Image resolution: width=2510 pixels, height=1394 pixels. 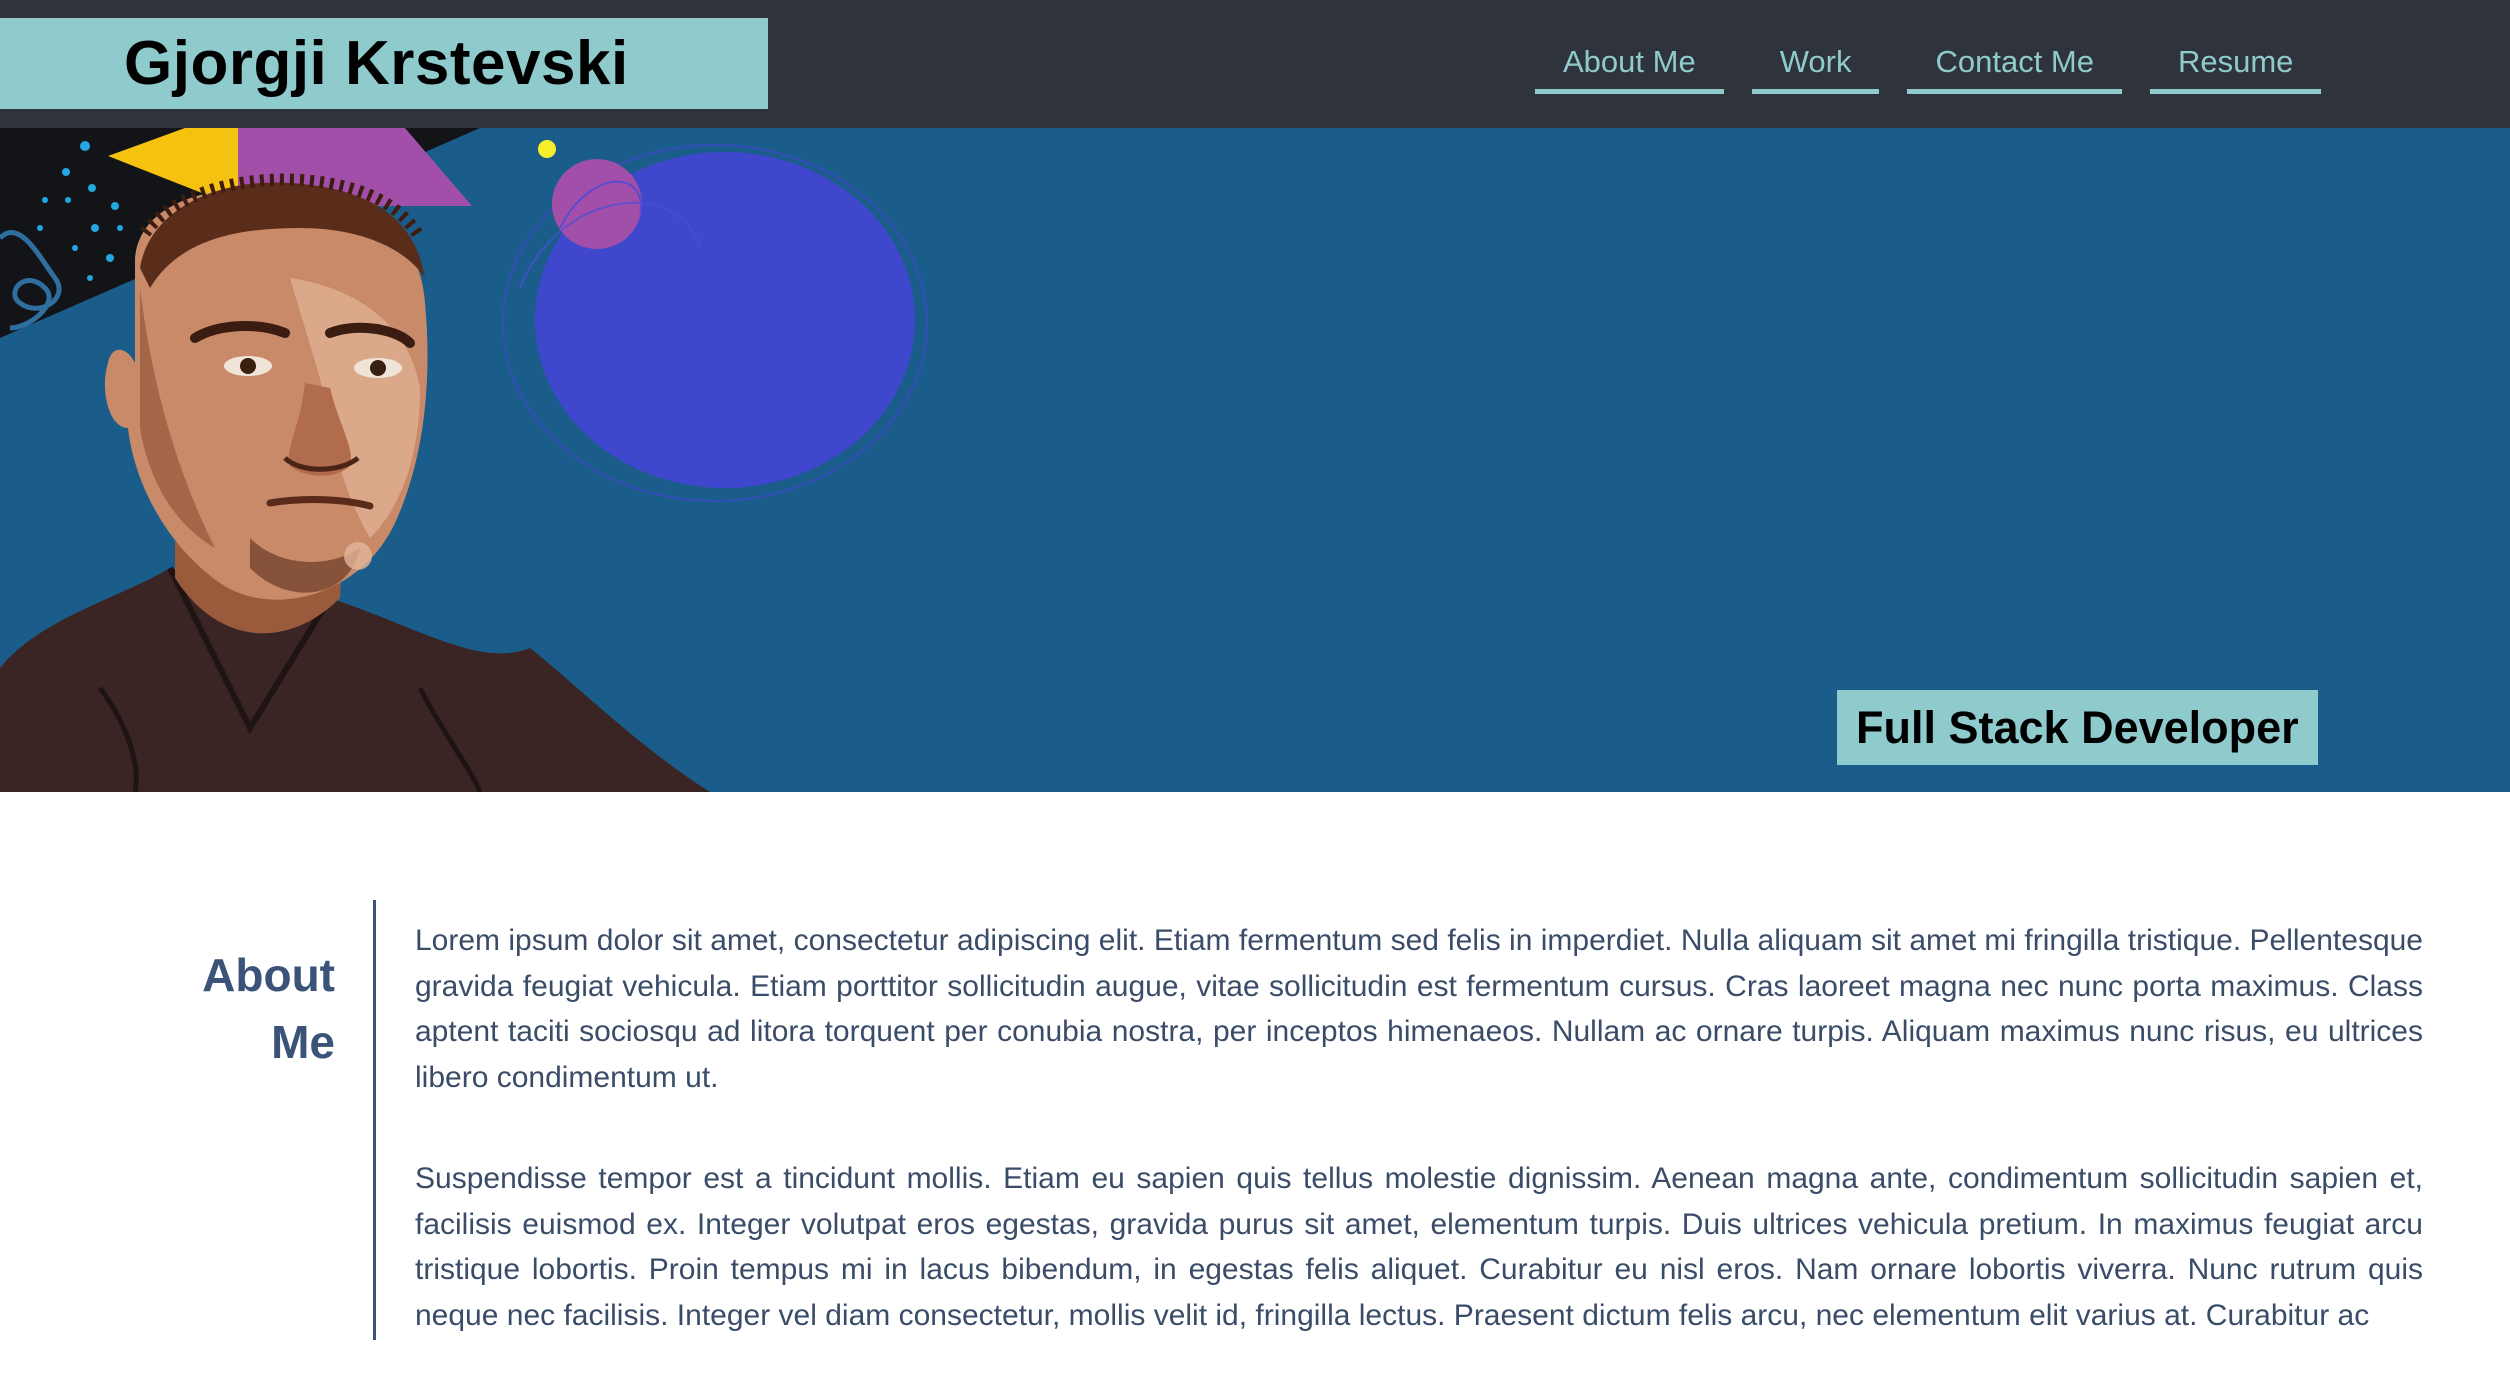 I want to click on site-title: Gjorgji Krstevski, so click(x=314, y=63).